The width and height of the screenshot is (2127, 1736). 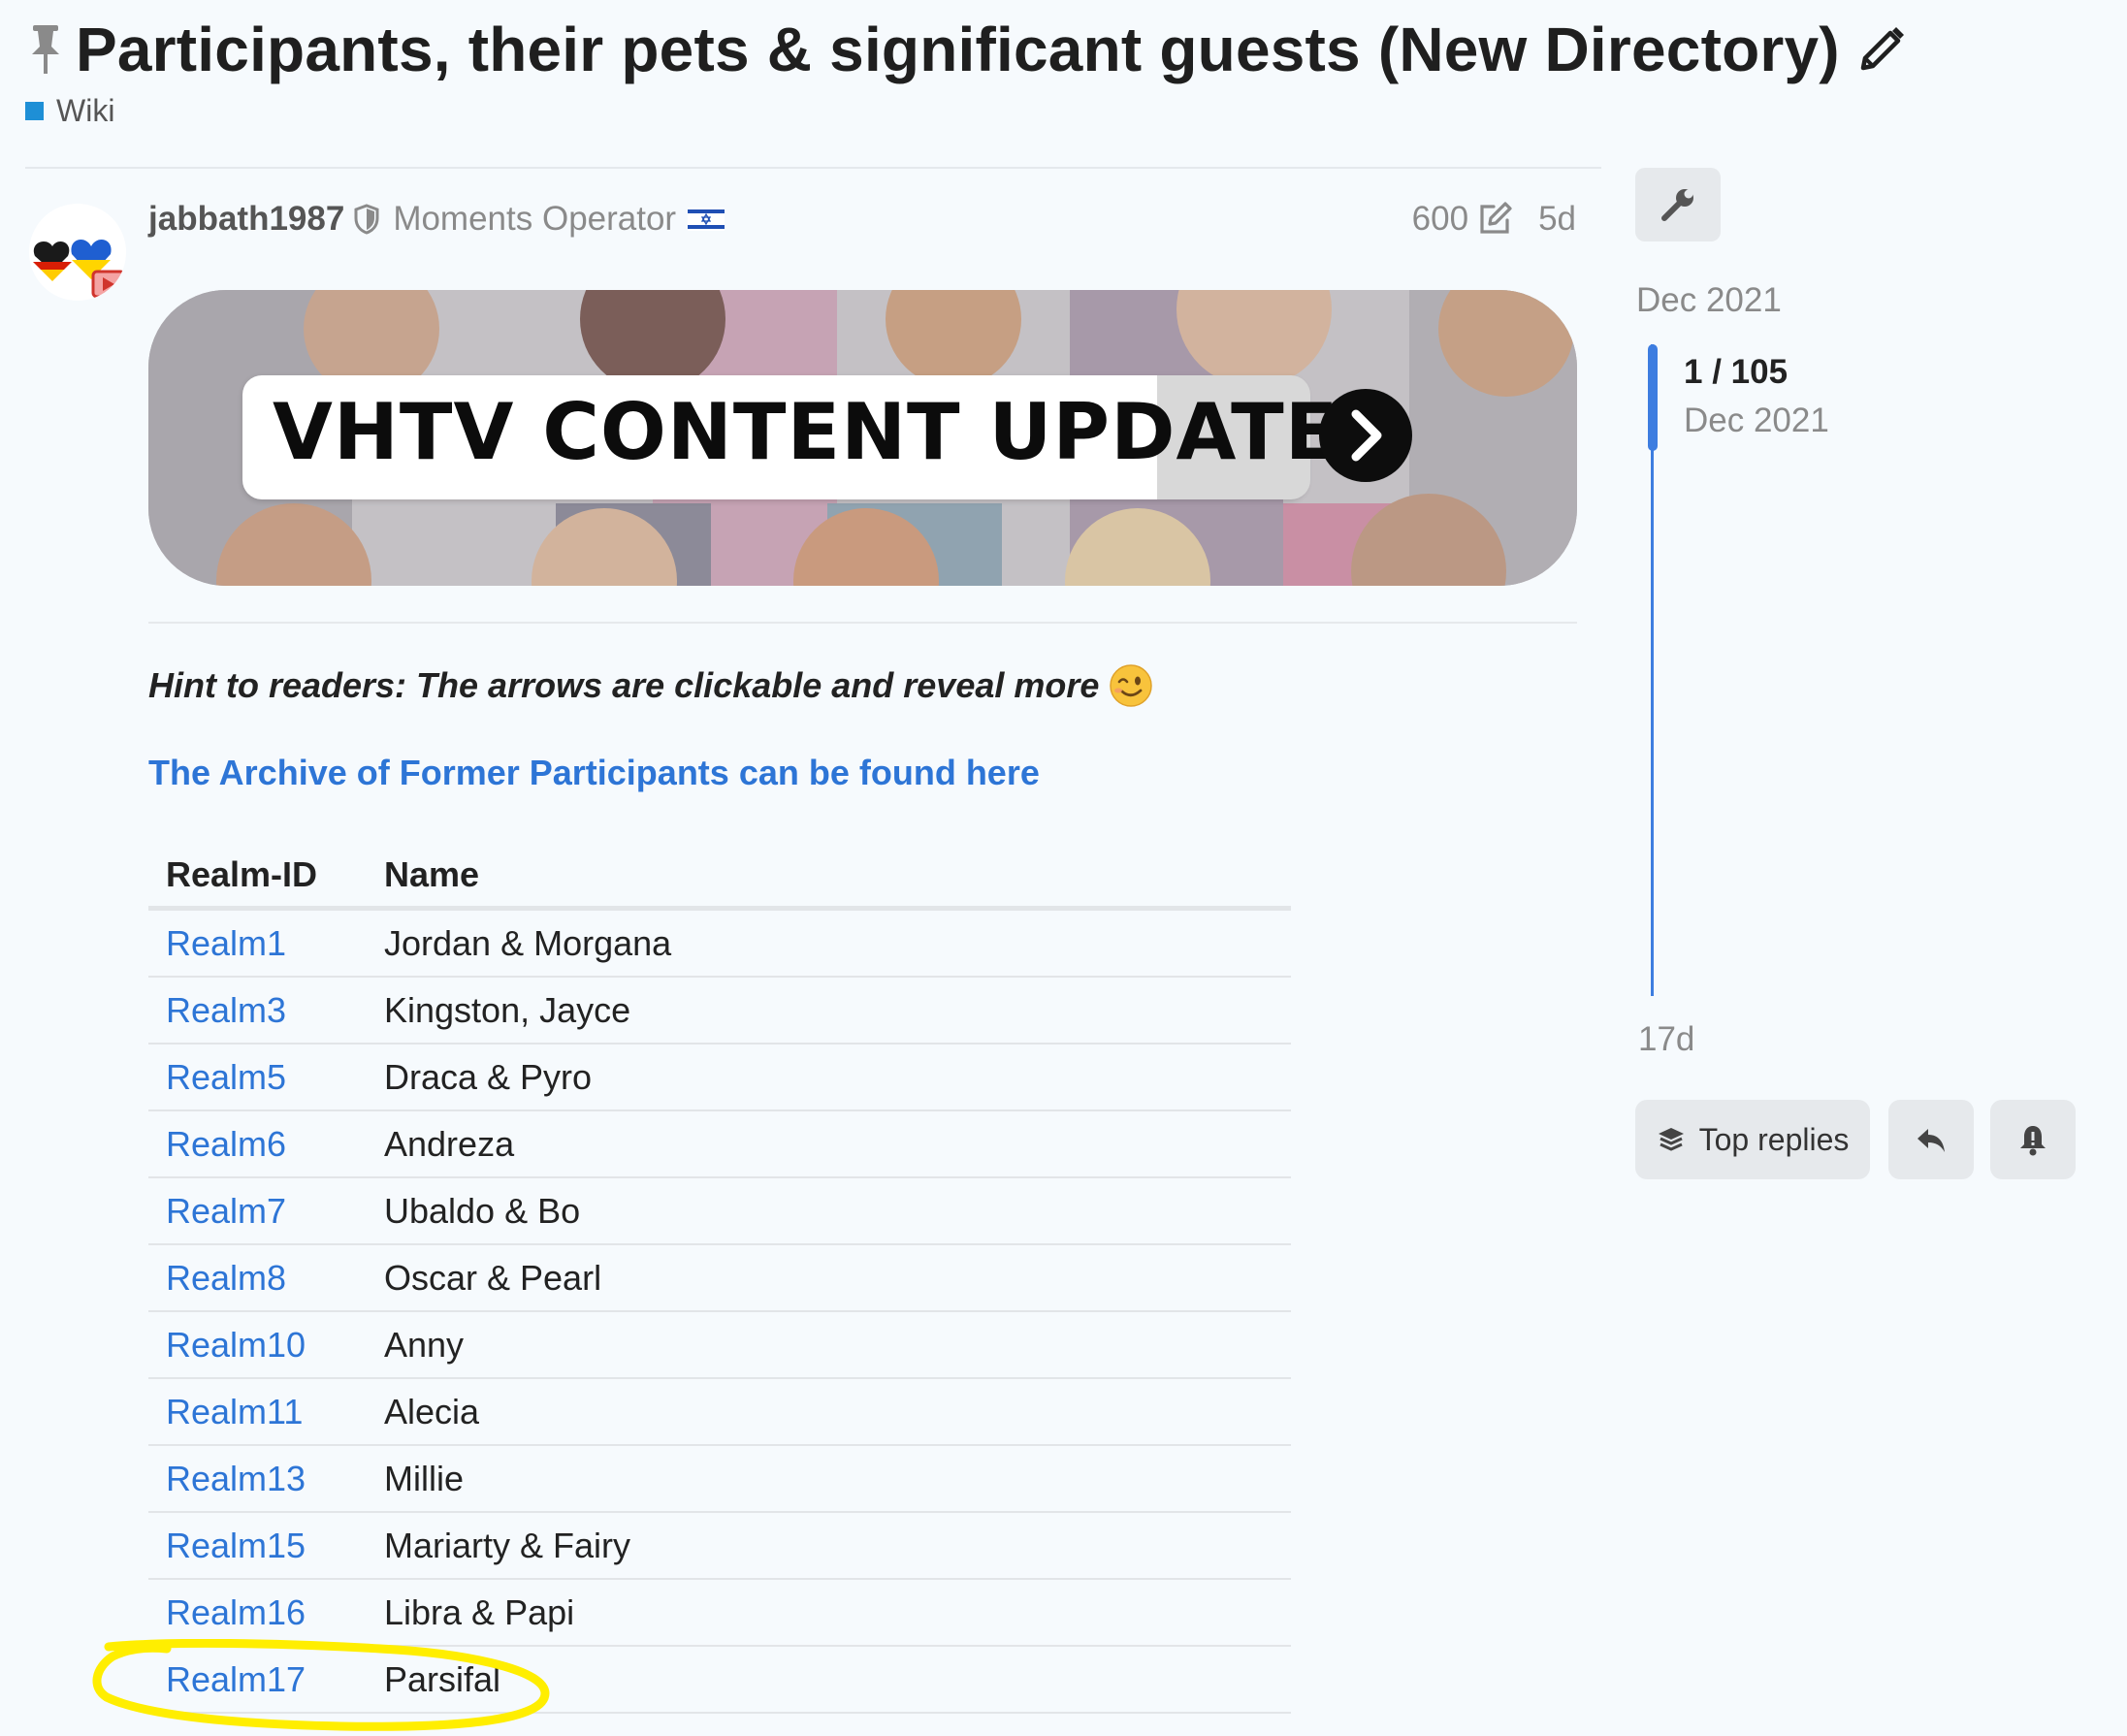 I want to click on table-row: Realm10 Anny, so click(x=719, y=1345).